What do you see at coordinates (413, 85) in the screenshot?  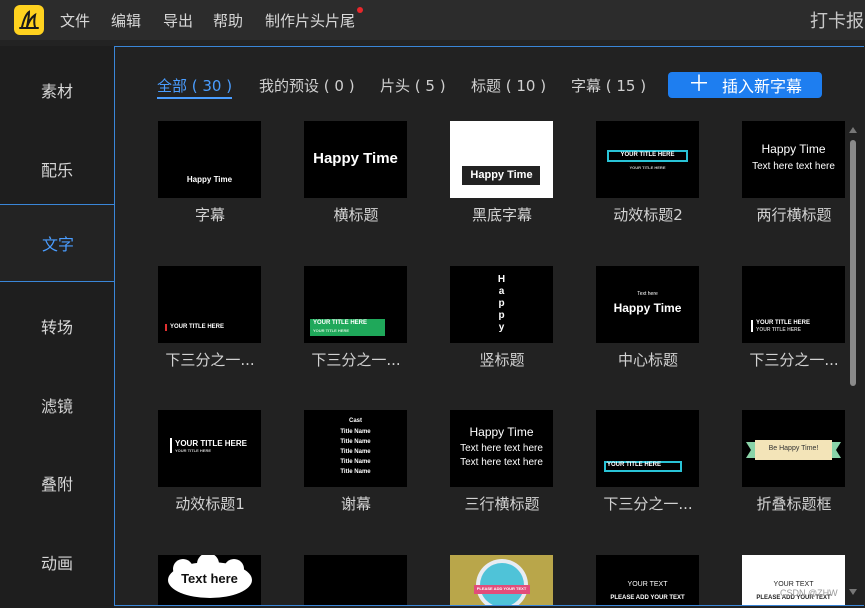 I see `tab-intro: 片头 ( 5 )` at bounding box center [413, 85].